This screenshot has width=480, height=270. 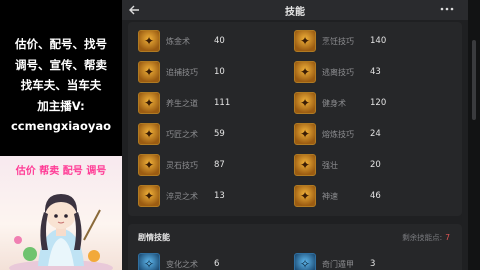 I want to click on skill-level: 43, so click(x=375, y=72).